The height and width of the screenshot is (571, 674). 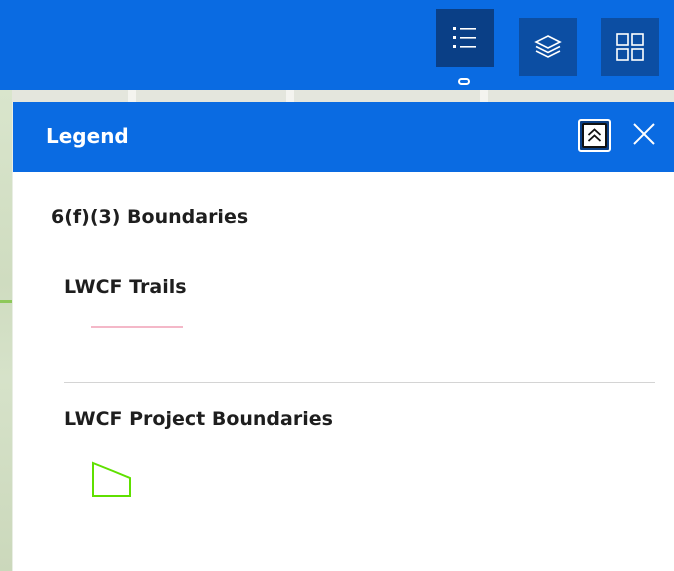 I want to click on collapse-panel-button, so click(x=594, y=135).